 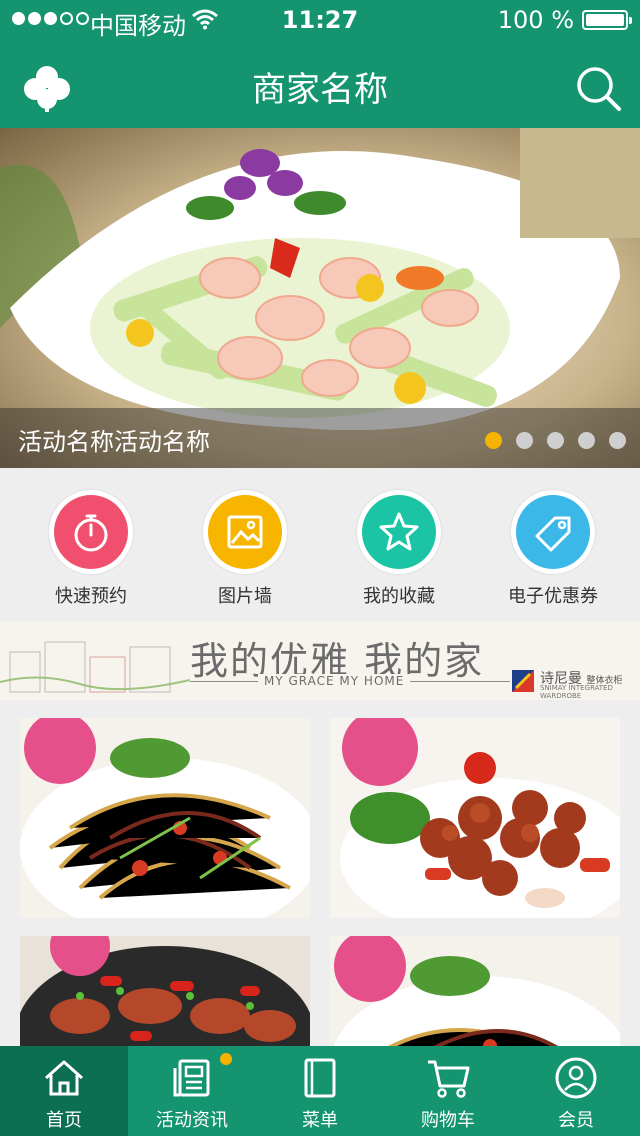 What do you see at coordinates (576, 1120) in the screenshot?
I see `tab-label: 会员` at bounding box center [576, 1120].